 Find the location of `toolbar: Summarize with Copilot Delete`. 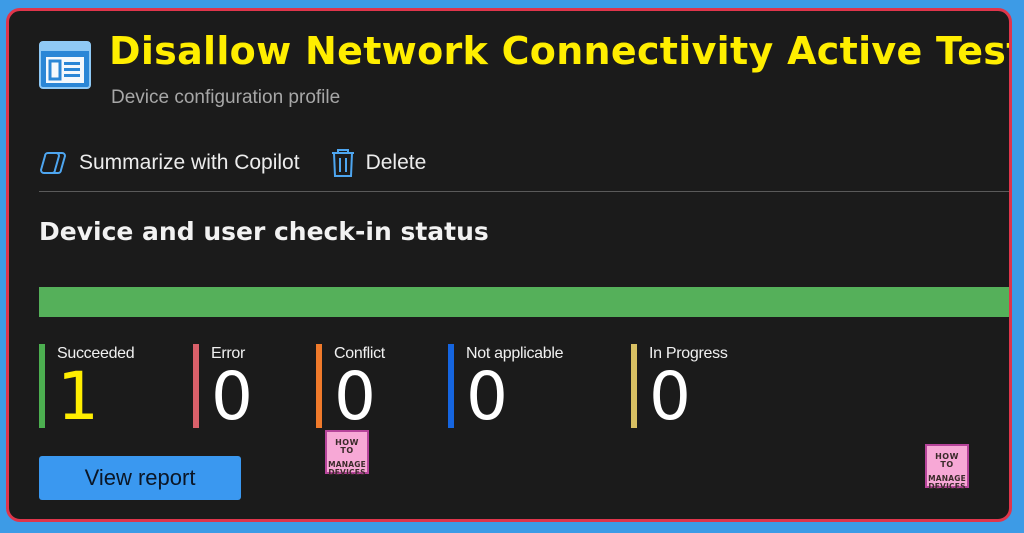

toolbar: Summarize with Copilot Delete is located at coordinates (524, 163).